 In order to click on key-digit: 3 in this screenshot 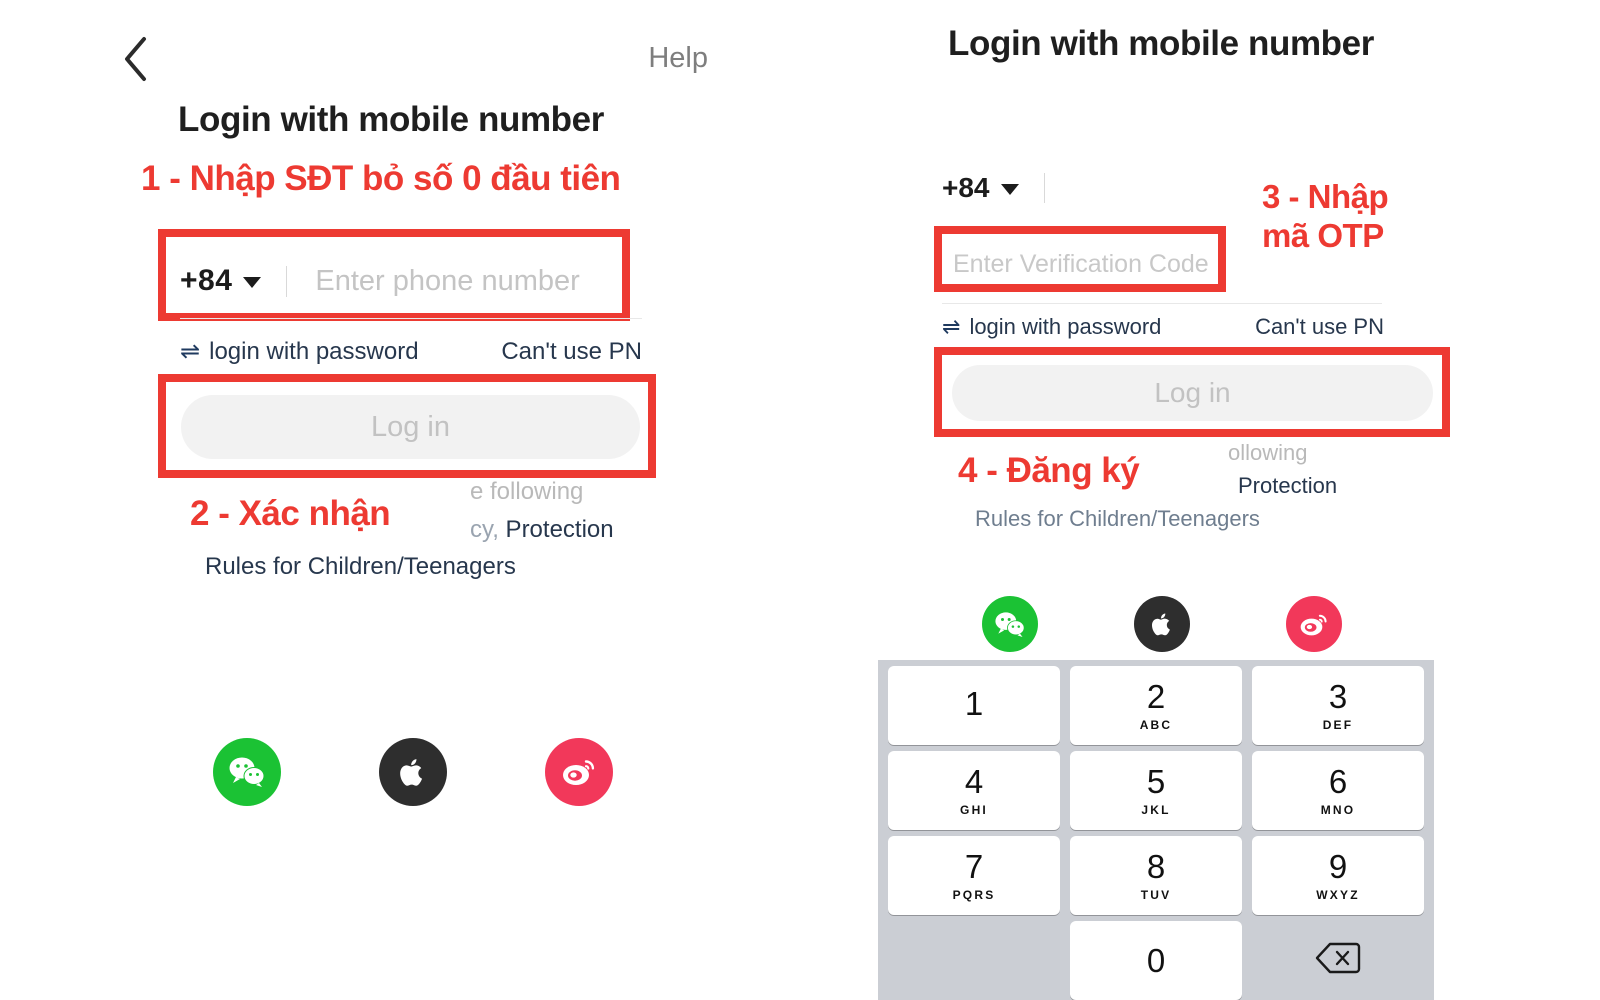, I will do `click(1338, 696)`.